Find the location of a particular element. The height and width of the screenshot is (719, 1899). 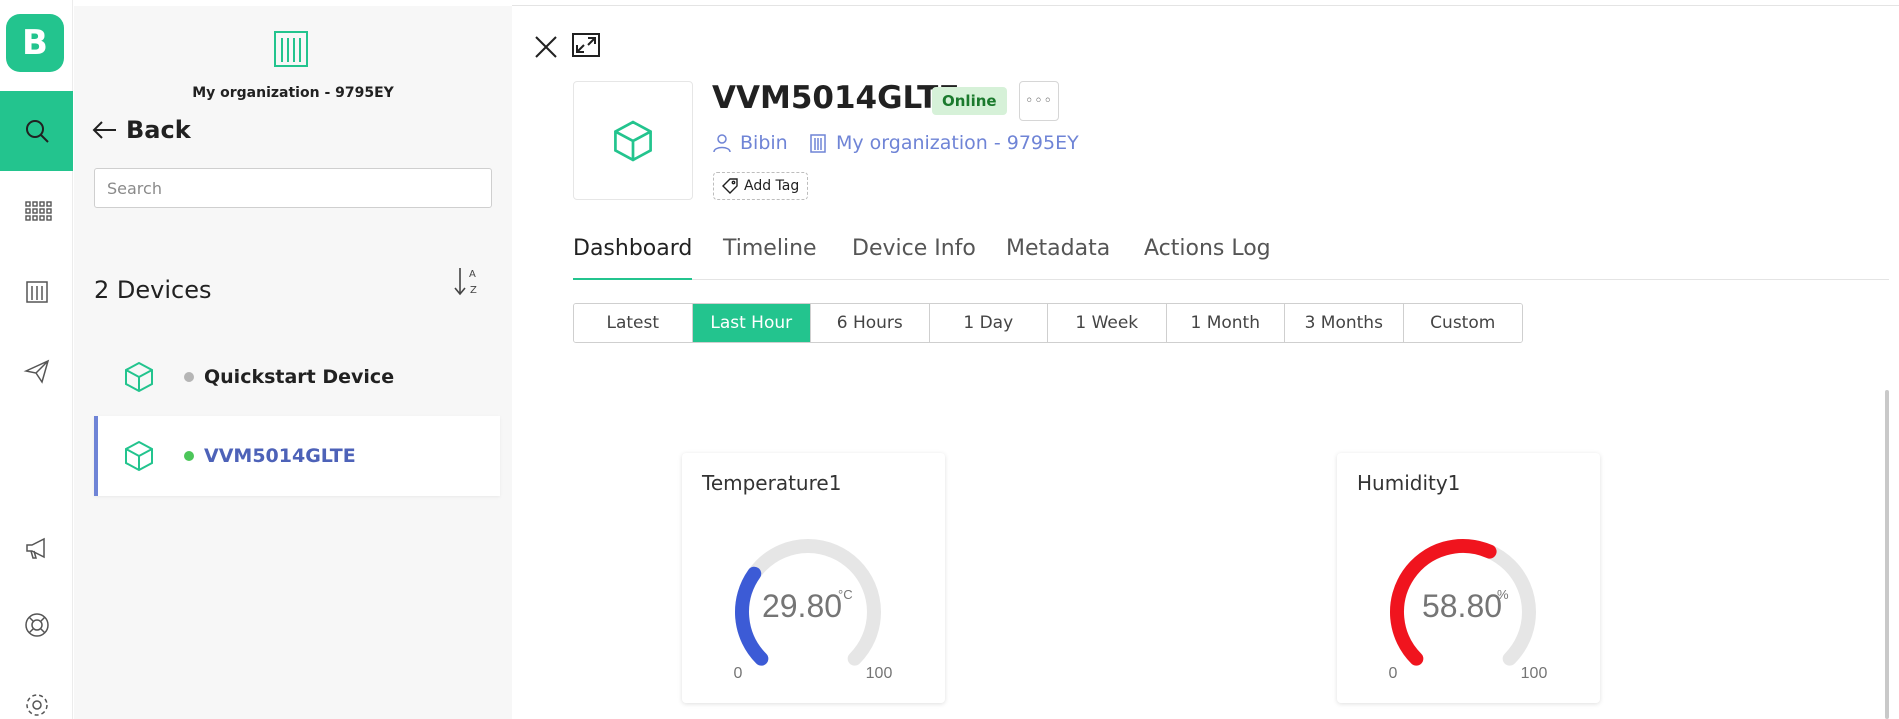

sort-az-icon: A Z is located at coordinates (468, 281).